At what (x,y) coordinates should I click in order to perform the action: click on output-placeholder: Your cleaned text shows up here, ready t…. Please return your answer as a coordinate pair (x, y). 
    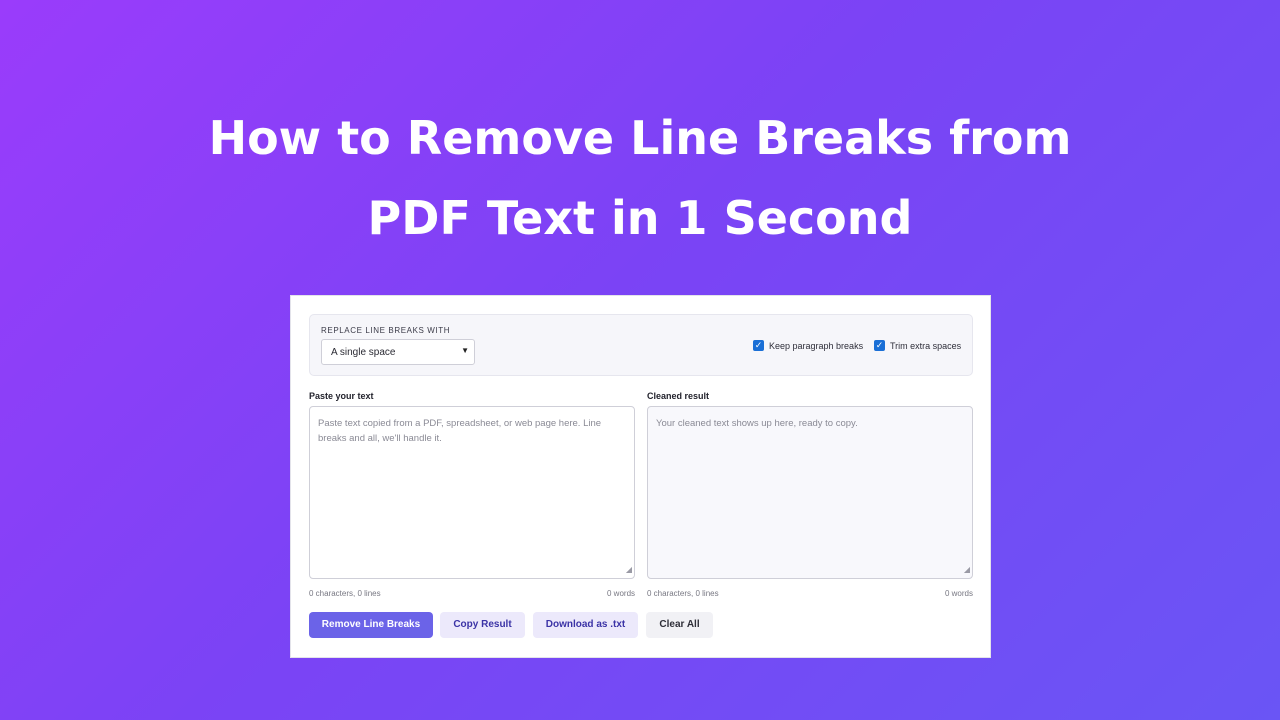
    Looking at the image, I should click on (757, 423).